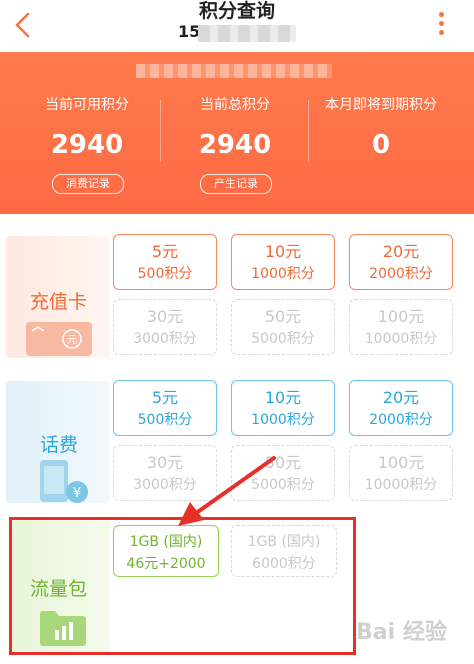 The image size is (474, 664). What do you see at coordinates (165, 316) in the screenshot?
I see `option-amount: 30元` at bounding box center [165, 316].